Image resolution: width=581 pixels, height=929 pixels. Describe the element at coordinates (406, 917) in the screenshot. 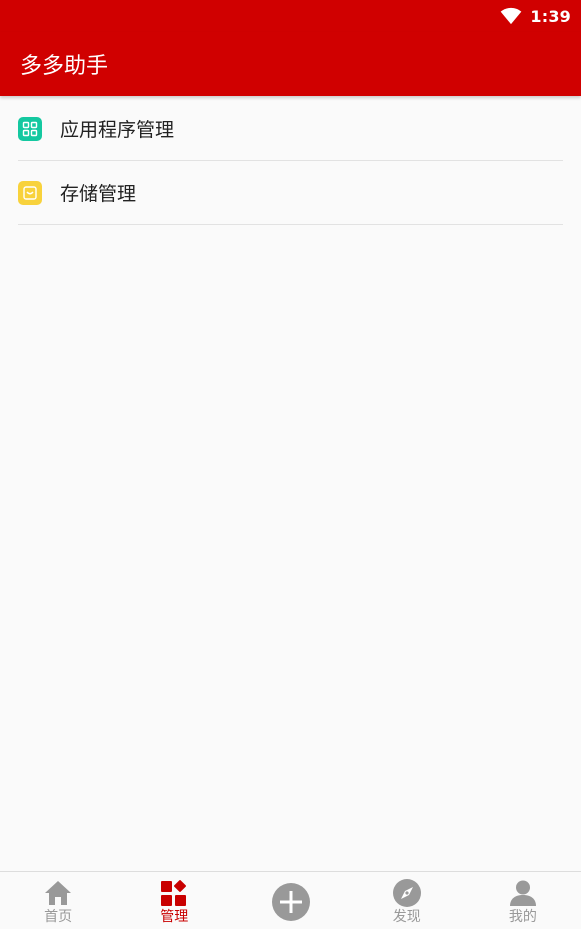

I see `tab-discover-label: 发现` at that location.